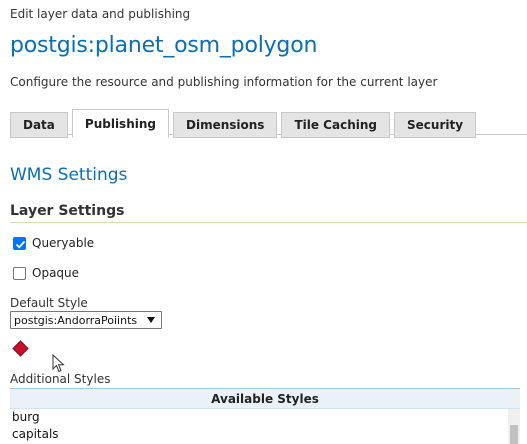 The height and width of the screenshot is (444, 527). Describe the element at coordinates (60, 379) in the screenshot. I see `additional-styles-label: Additional Styles` at that location.